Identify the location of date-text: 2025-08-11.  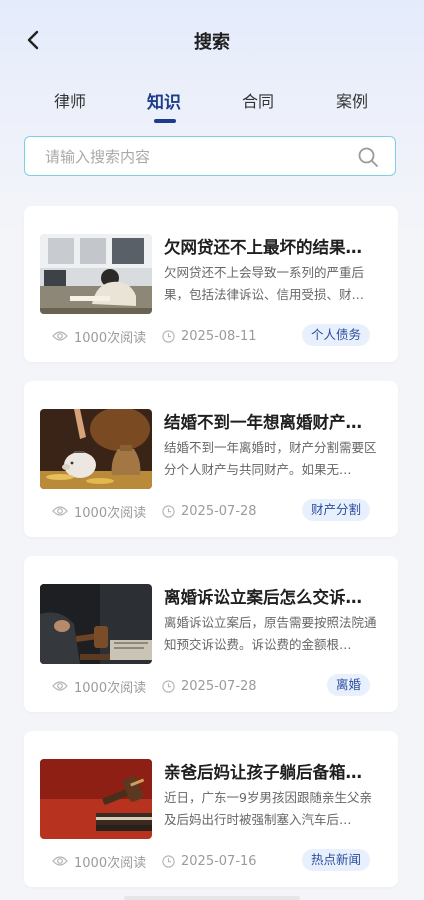
(219, 336).